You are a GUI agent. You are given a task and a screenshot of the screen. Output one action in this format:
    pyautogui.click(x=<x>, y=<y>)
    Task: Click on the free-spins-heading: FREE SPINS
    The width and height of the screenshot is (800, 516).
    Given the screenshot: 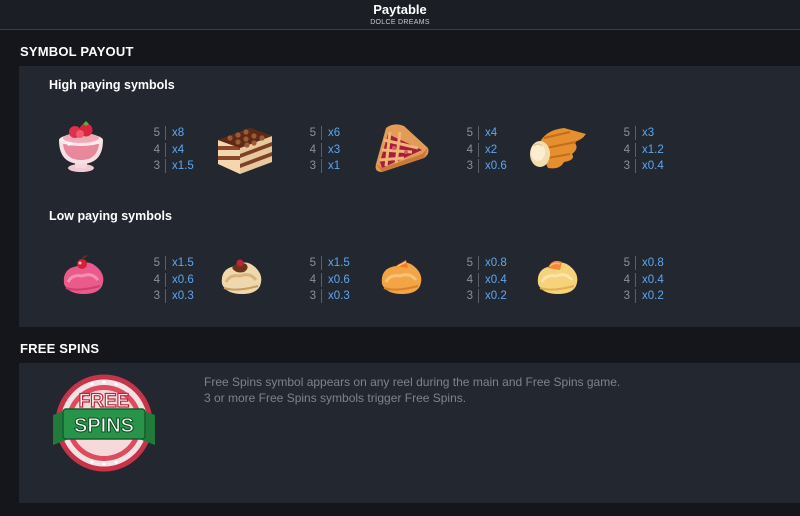 What is the action you would take?
    pyautogui.click(x=60, y=348)
    